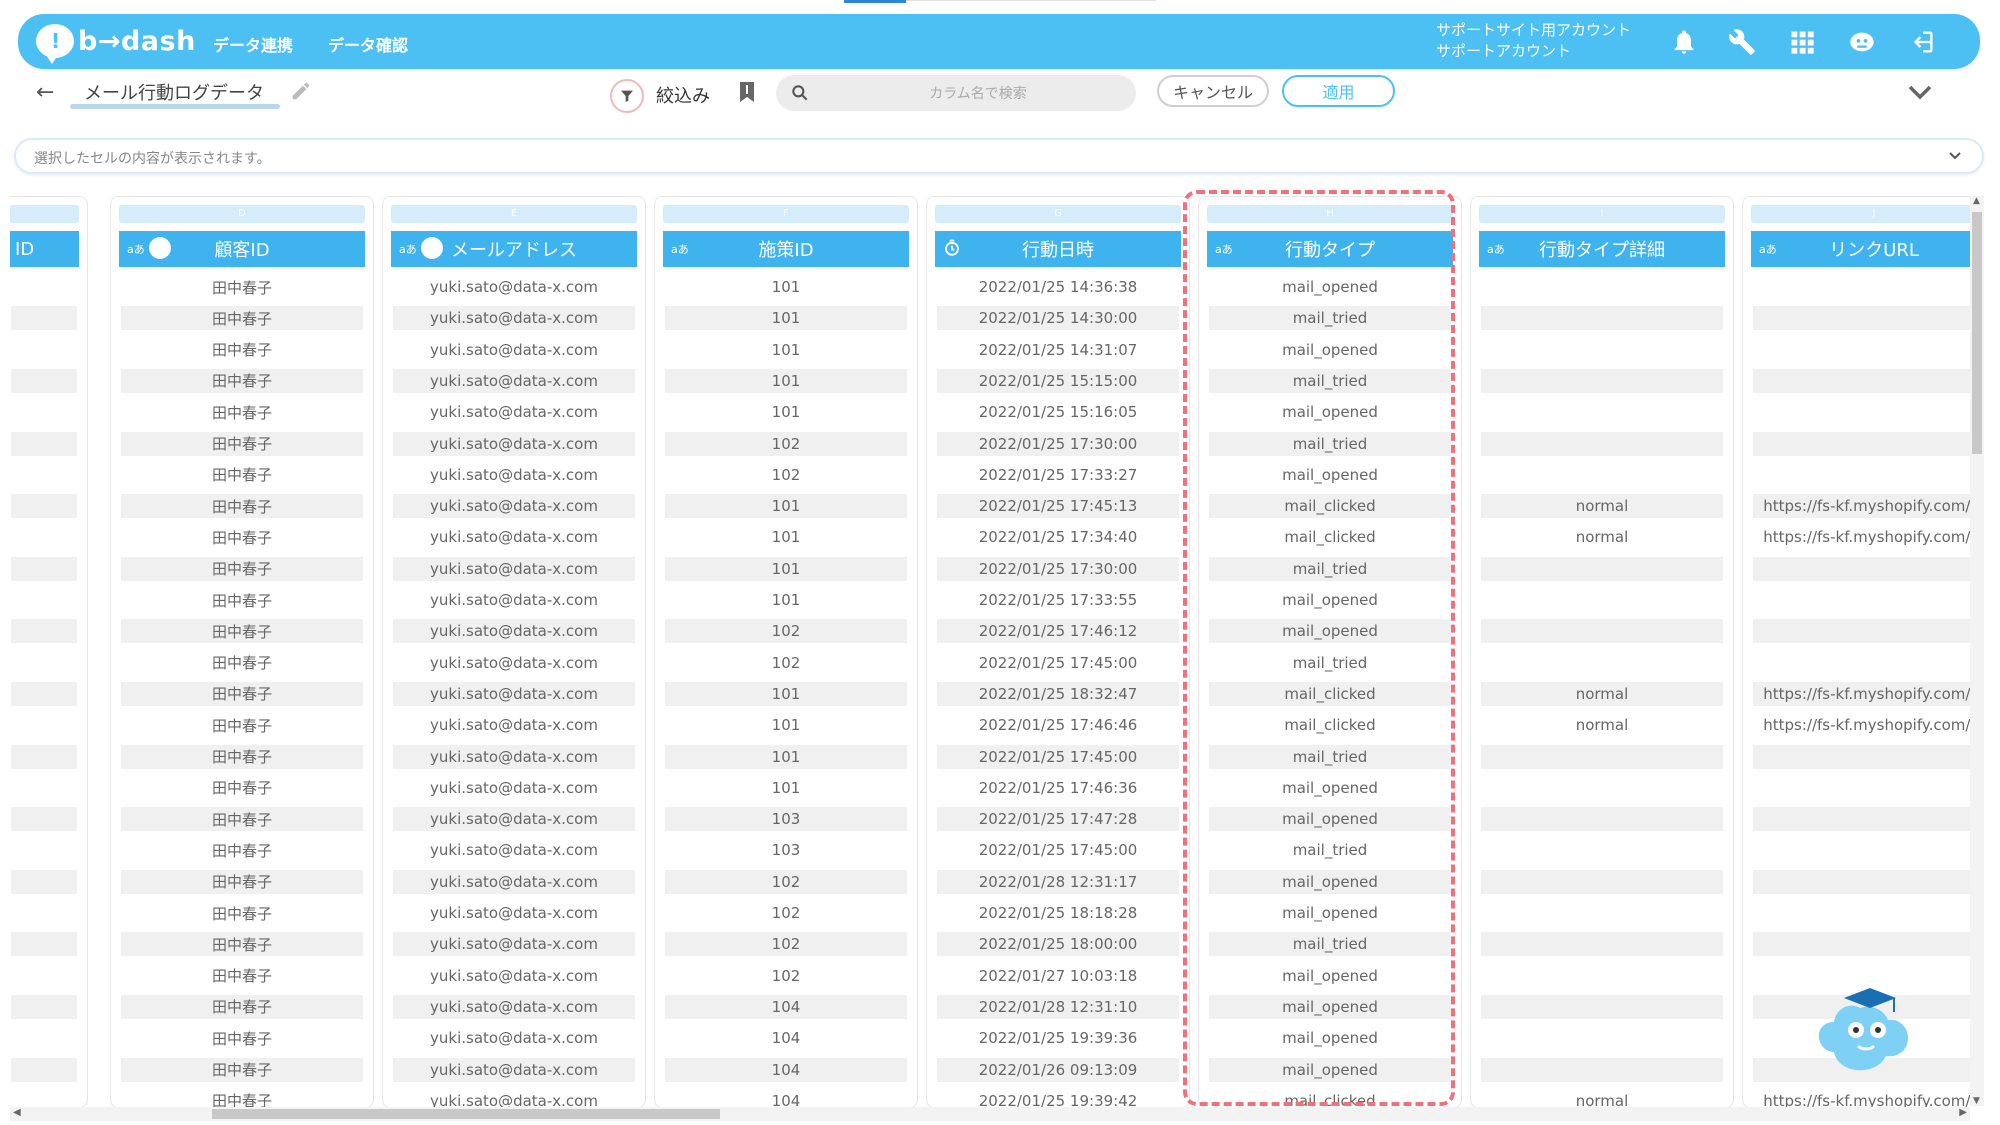 This screenshot has height=1125, width=2000. I want to click on scroll-left-arrow-icon: ◀, so click(17, 1112).